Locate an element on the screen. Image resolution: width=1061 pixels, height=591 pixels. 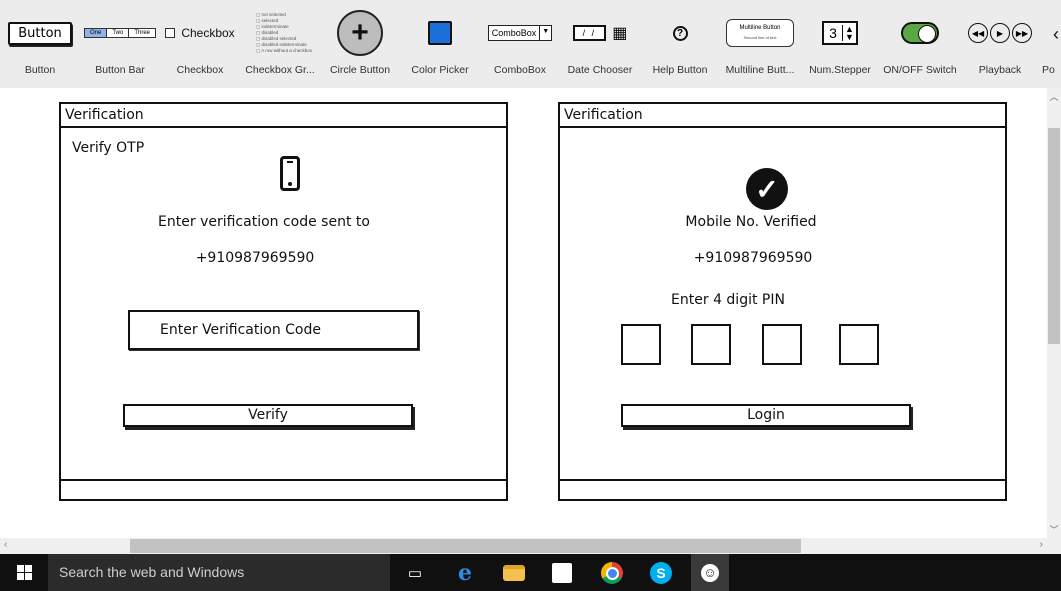
palette-item-playback: ◀◀ ▶ ▶▶ Playback is located at coordinates (1000, 44).